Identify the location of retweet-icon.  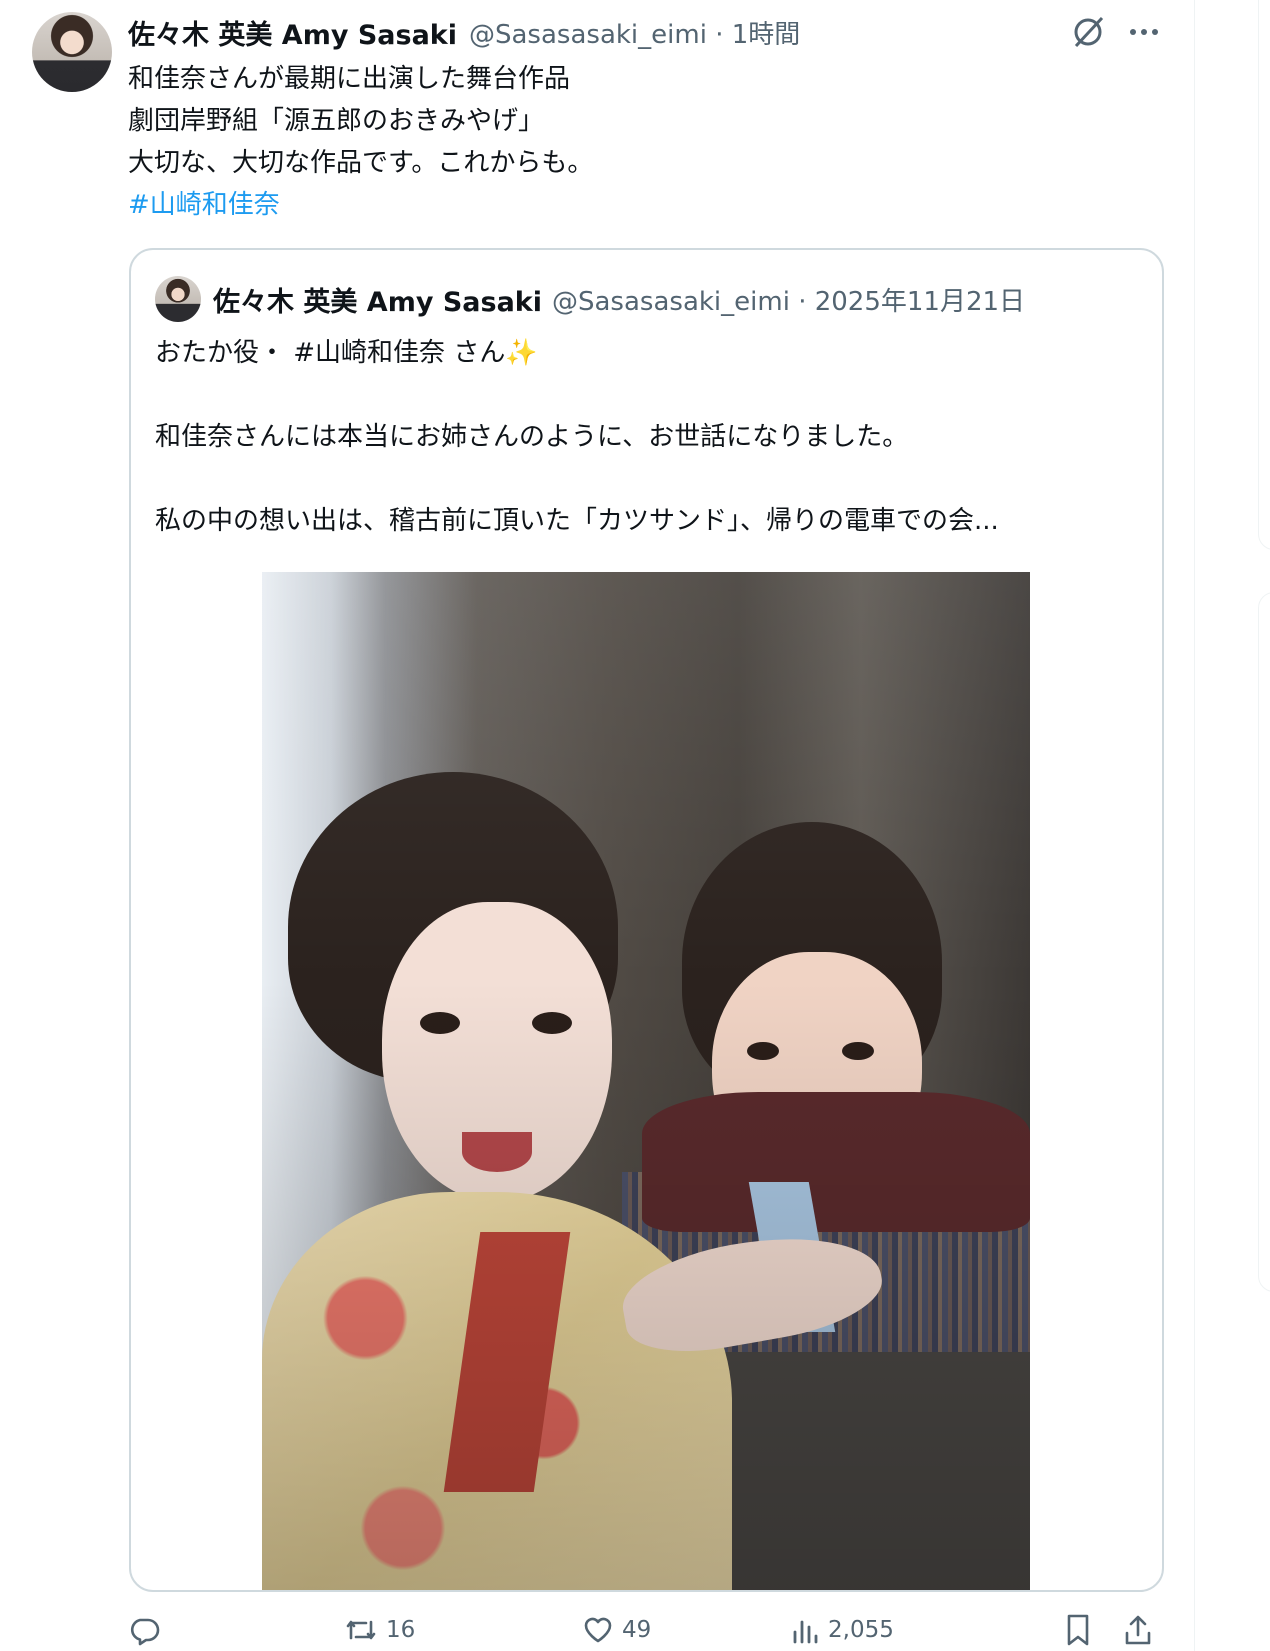
(361, 1630).